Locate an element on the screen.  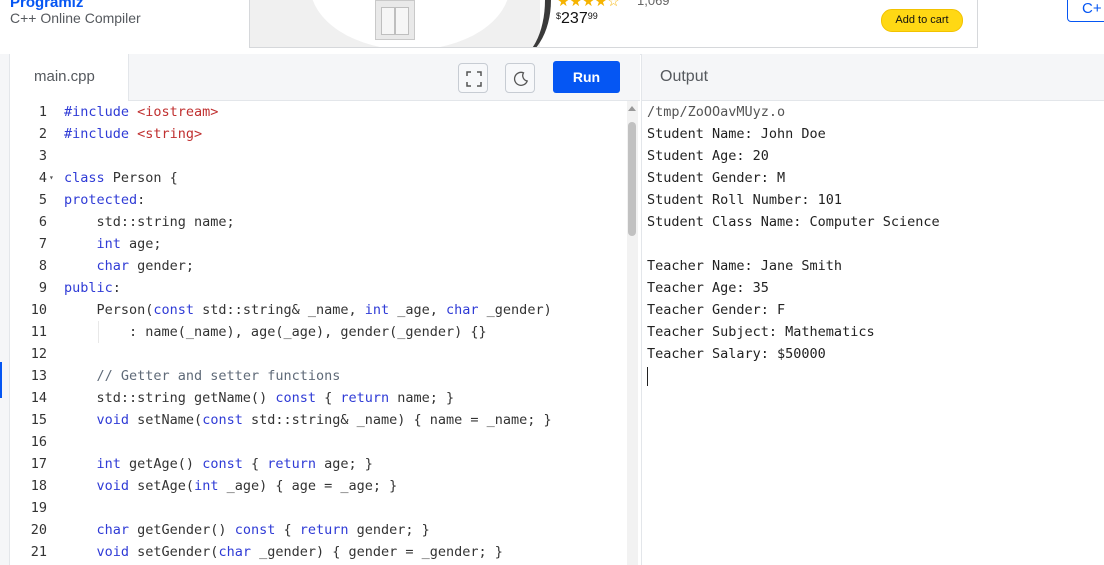
code-text: char gender; is located at coordinates (129, 266).